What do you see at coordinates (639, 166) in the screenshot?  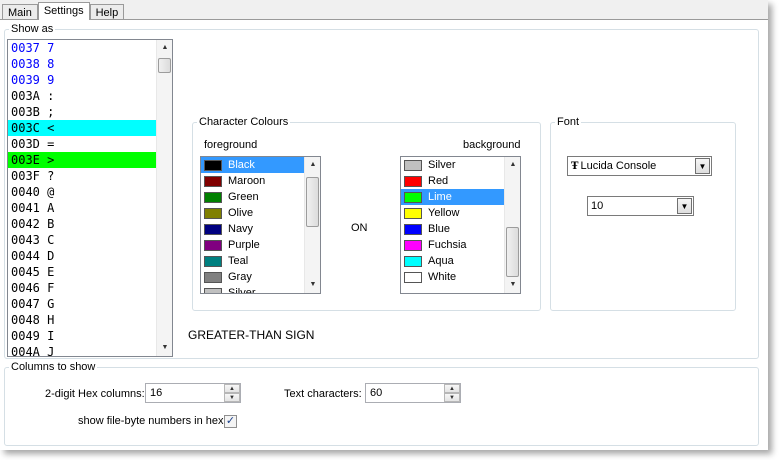 I see `font-face-select: Ŧ Lucida Console ▼` at bounding box center [639, 166].